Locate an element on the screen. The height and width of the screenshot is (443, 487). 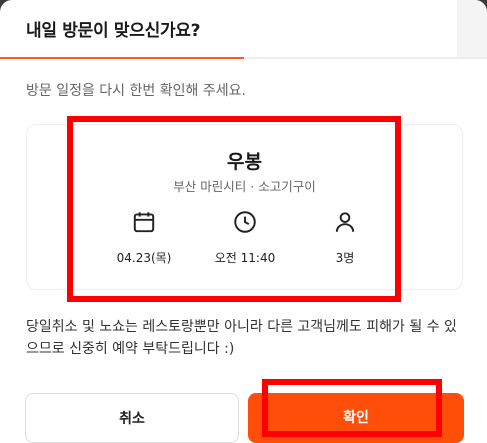
modal-edge is located at coordinates (472, 29).